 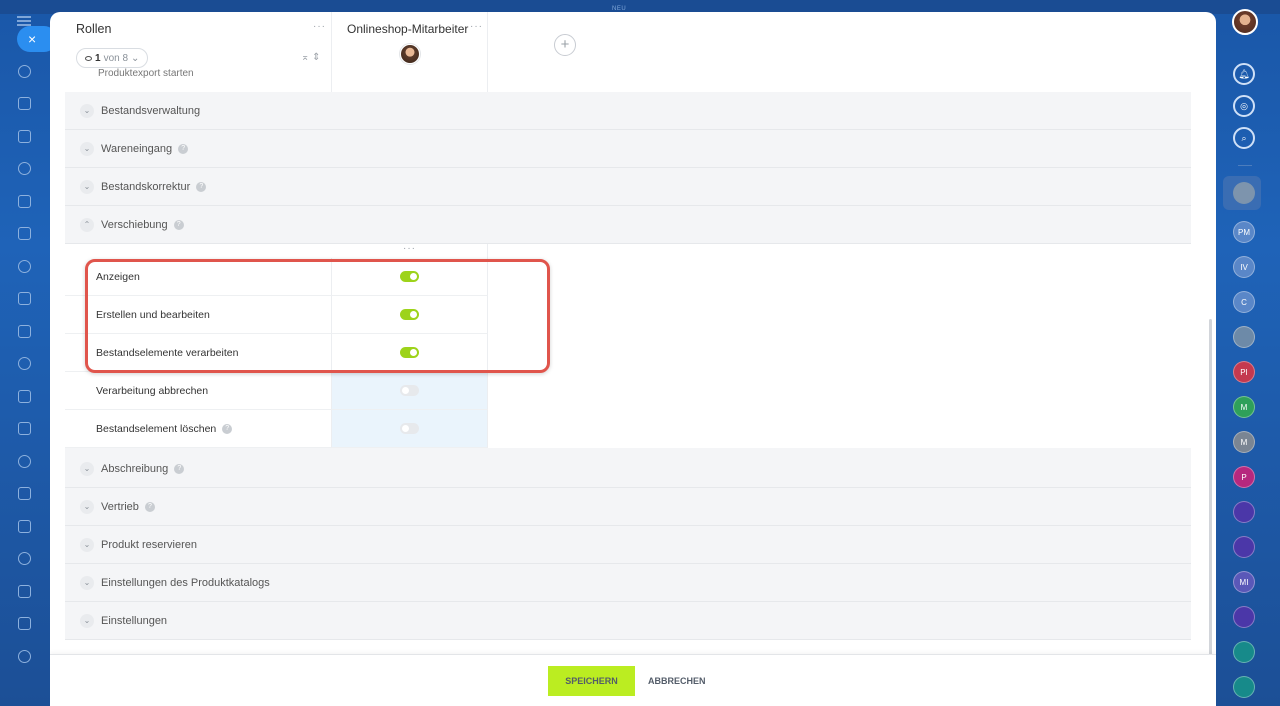 I want to click on section-row: ⌄ Einstellungen des Produktkatalogs, so click(x=628, y=583).